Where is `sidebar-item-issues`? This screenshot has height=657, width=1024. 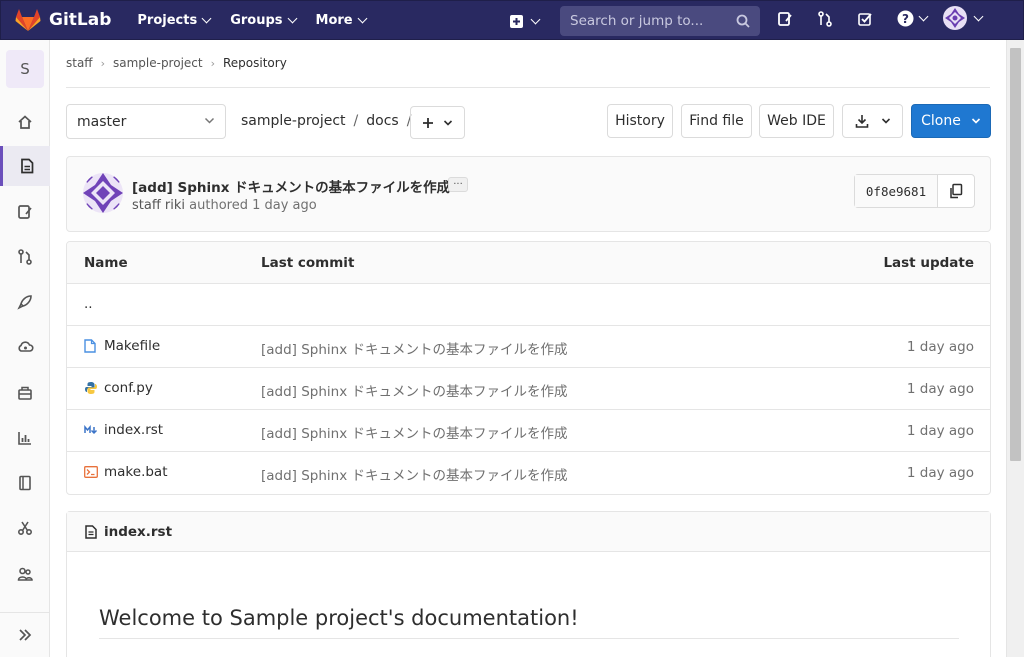
sidebar-item-issues is located at coordinates (25, 212).